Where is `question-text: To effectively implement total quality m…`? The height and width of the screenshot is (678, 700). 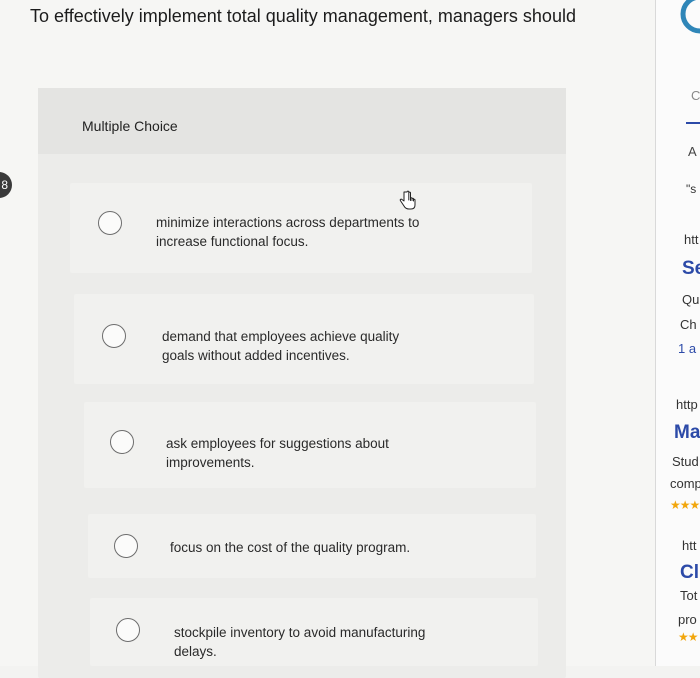 question-text: To effectively implement total quality m… is located at coordinates (303, 16).